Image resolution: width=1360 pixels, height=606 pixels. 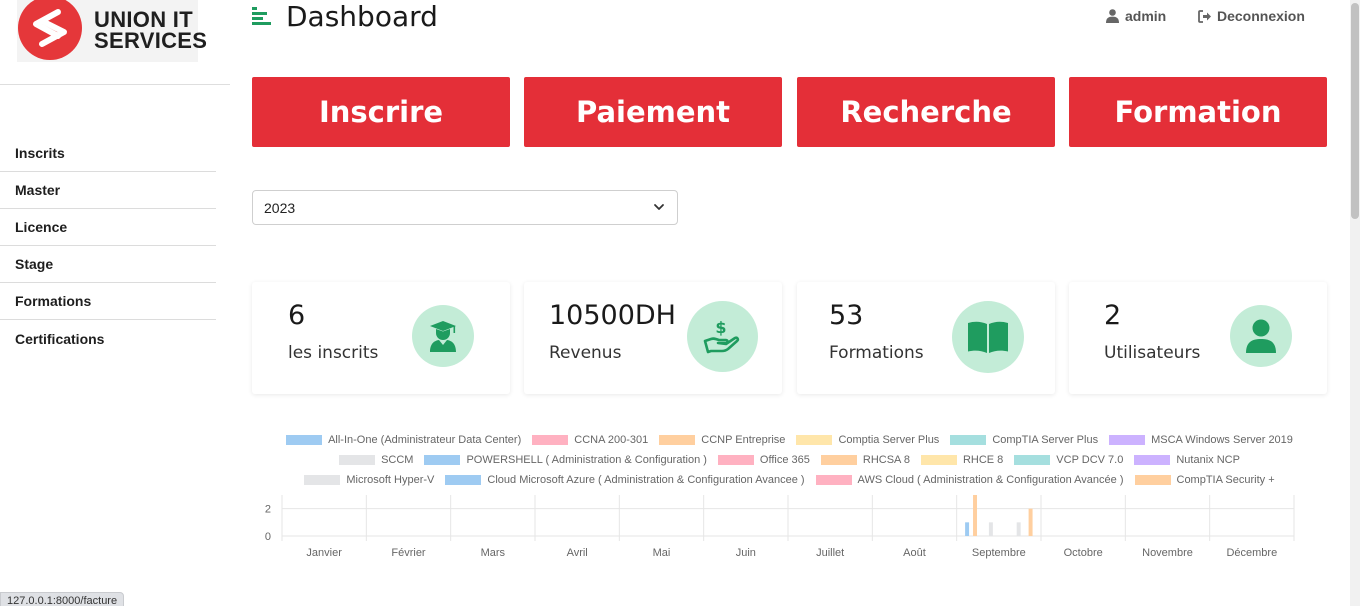 What do you see at coordinates (333, 353) in the screenshot?
I see `stat-label: les inscrits` at bounding box center [333, 353].